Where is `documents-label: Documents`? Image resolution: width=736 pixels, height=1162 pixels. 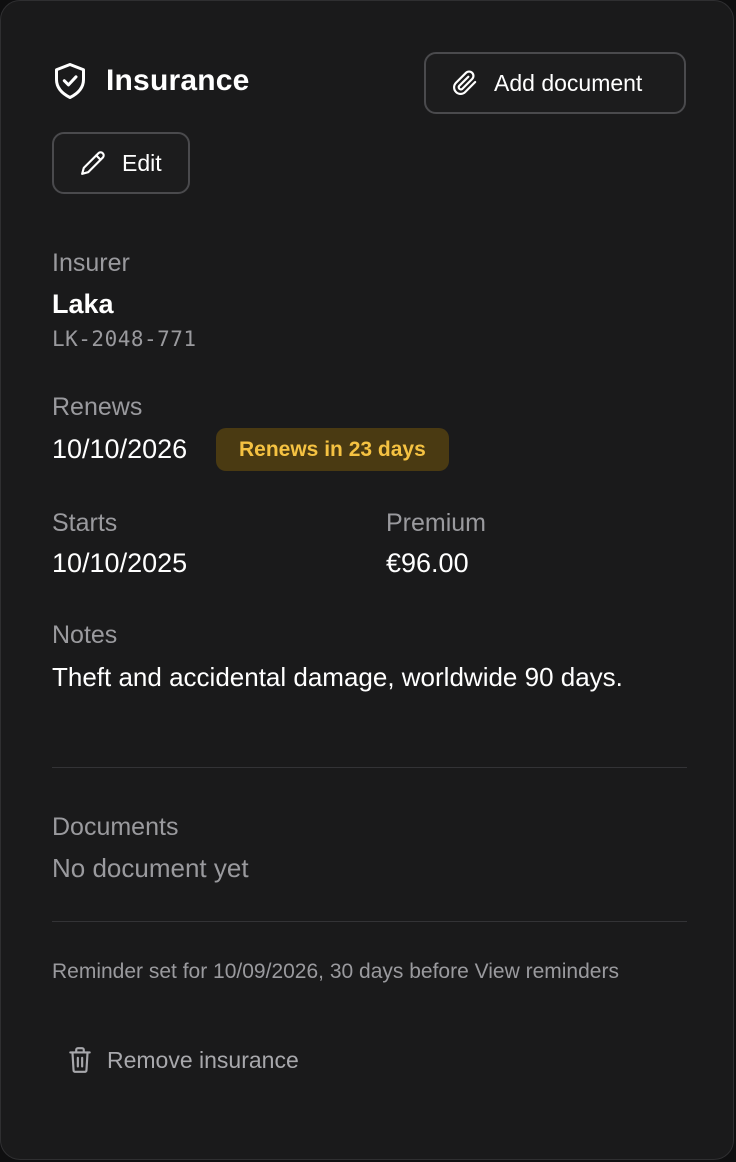
documents-label: Documents is located at coordinates (115, 827).